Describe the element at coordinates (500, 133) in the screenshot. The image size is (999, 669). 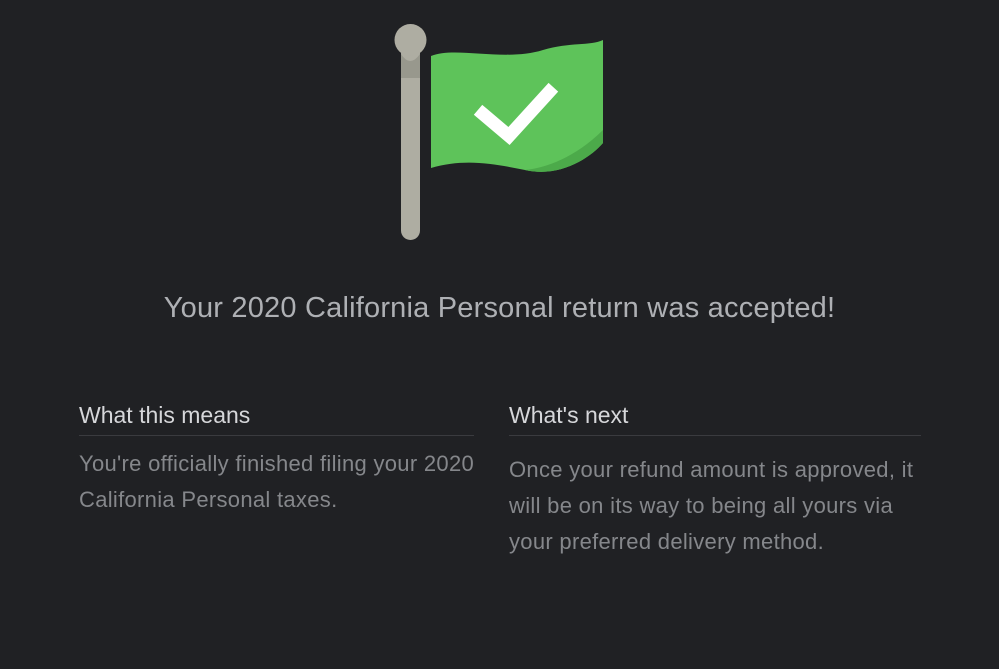
I see `accepted-flag-icon` at that location.